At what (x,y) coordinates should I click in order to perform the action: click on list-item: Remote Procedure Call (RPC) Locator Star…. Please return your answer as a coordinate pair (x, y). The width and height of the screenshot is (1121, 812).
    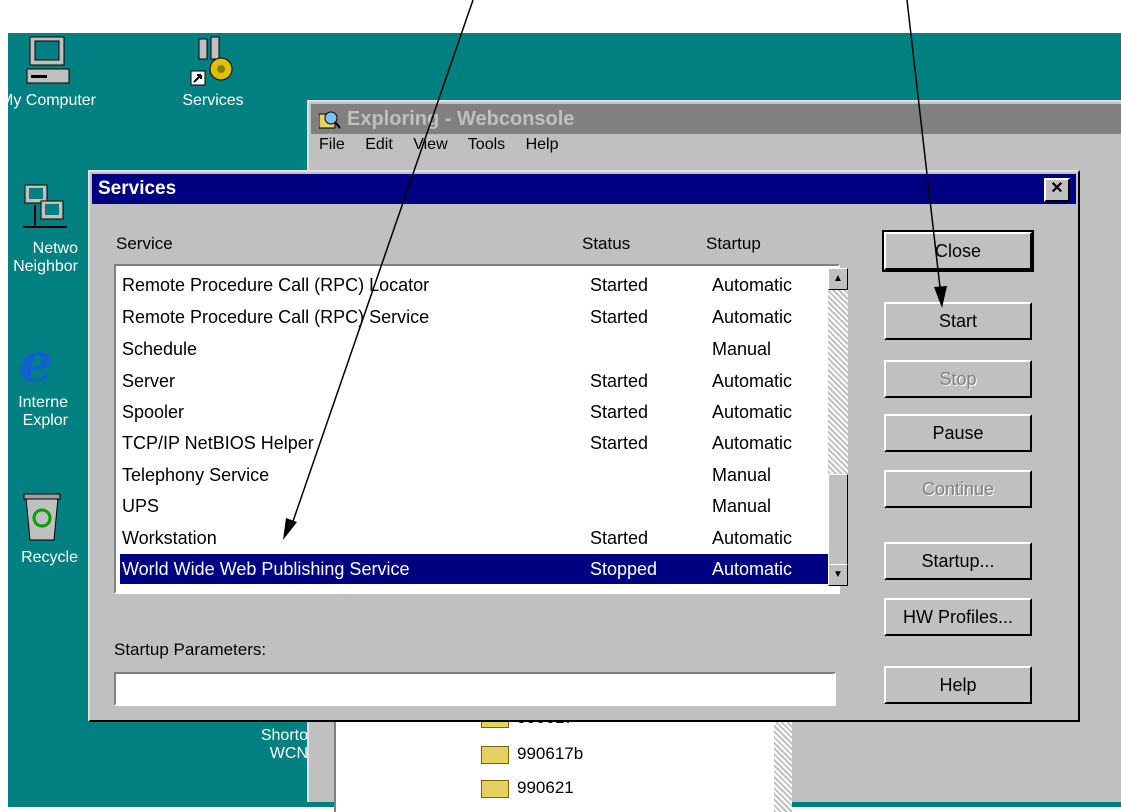
    Looking at the image, I should click on (476, 285).